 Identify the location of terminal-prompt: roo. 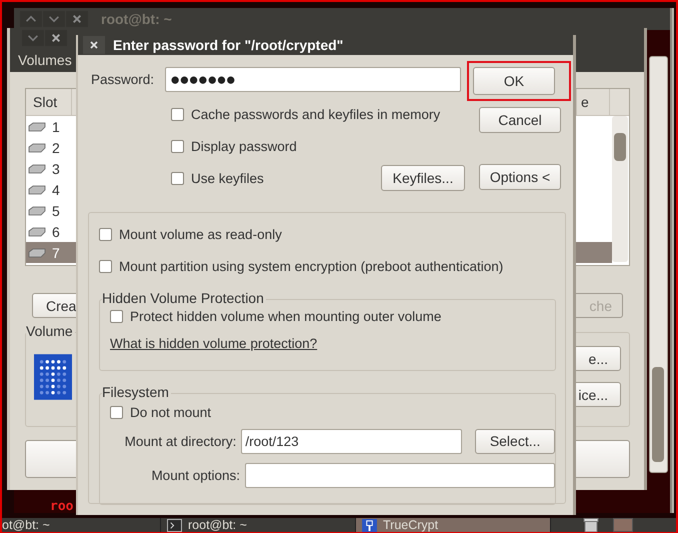
(62, 506).